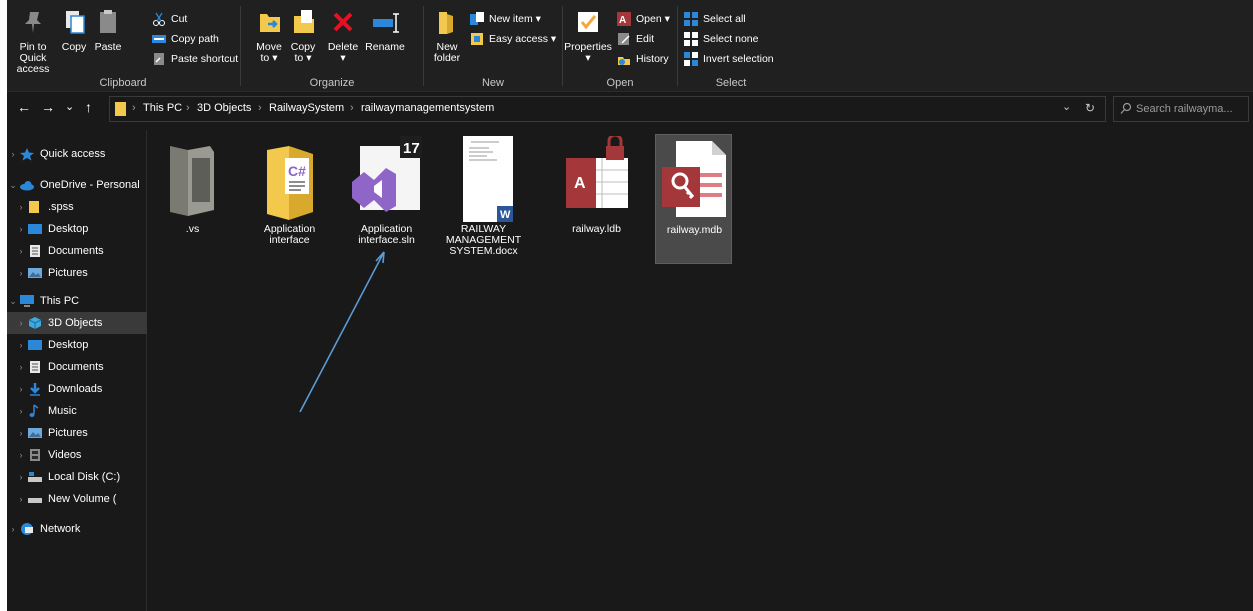 The width and height of the screenshot is (1253, 611). What do you see at coordinates (88, 107) in the screenshot?
I see `up-button: ↑` at bounding box center [88, 107].